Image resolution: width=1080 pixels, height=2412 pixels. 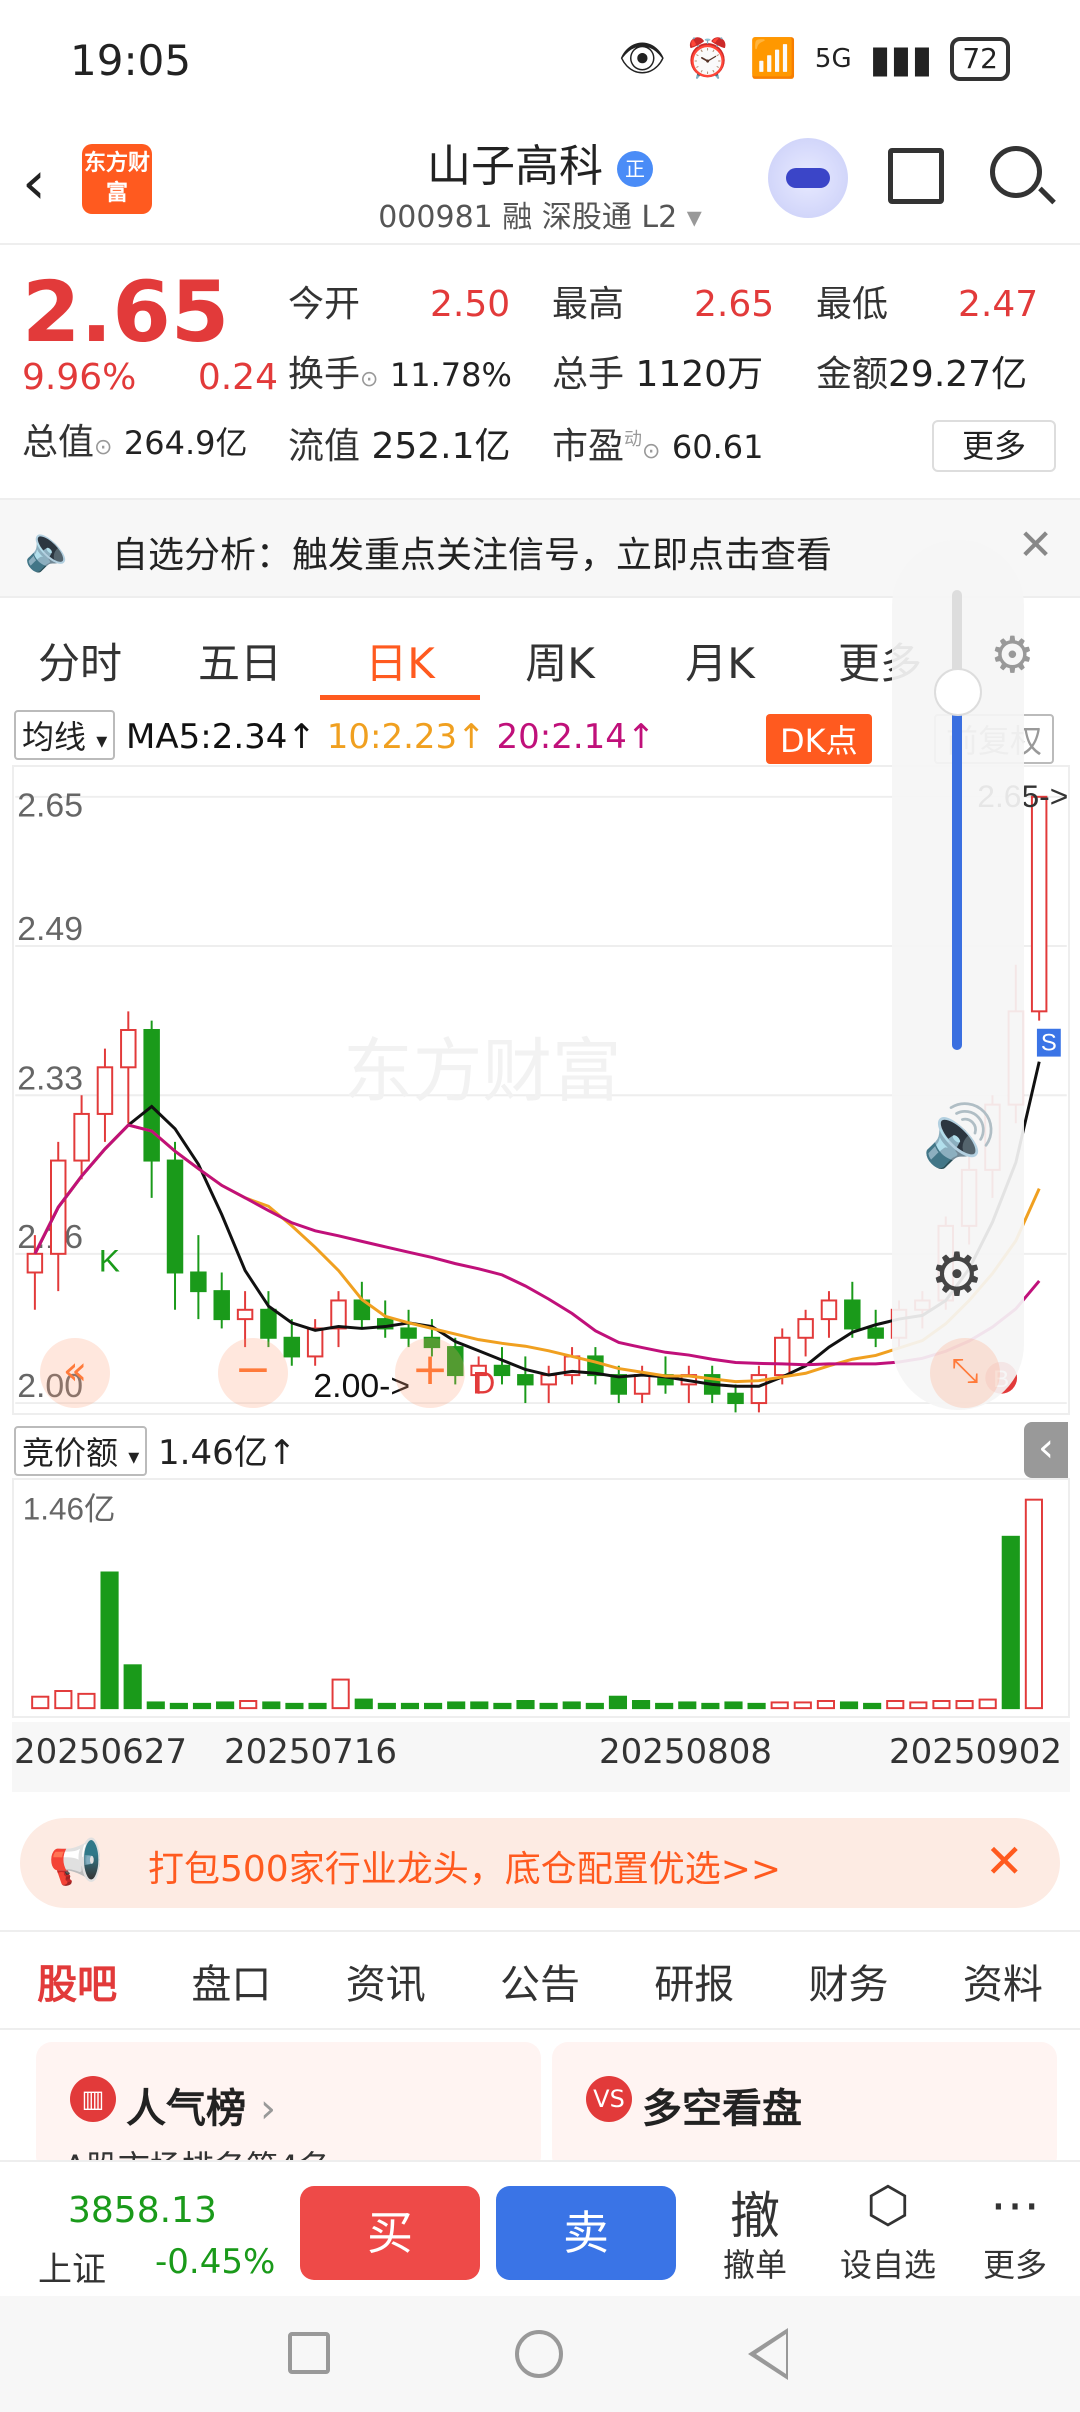 I want to click on promo-text: 打包500家行业龙头，底仓配置优选>>, so click(x=464, y=1866).